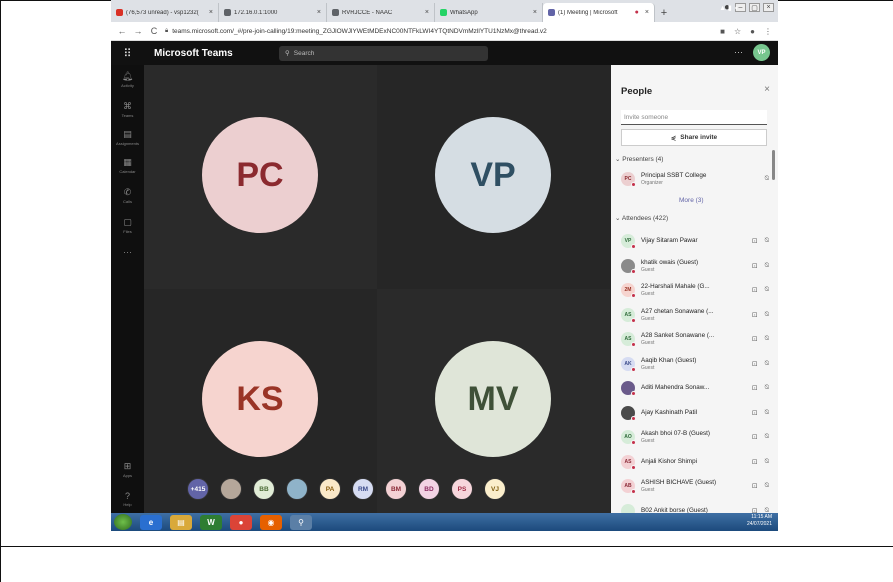 This screenshot has height=582, width=893. I want to click on avatar: VP, so click(761, 52).